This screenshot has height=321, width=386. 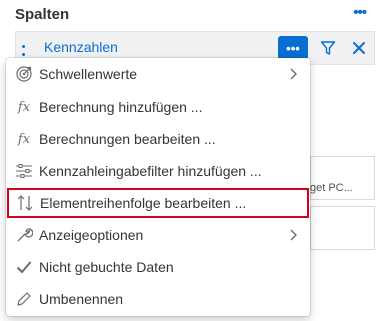 What do you see at coordinates (158, 299) in the screenshot?
I see `menu-item-rename: Umbenennen` at bounding box center [158, 299].